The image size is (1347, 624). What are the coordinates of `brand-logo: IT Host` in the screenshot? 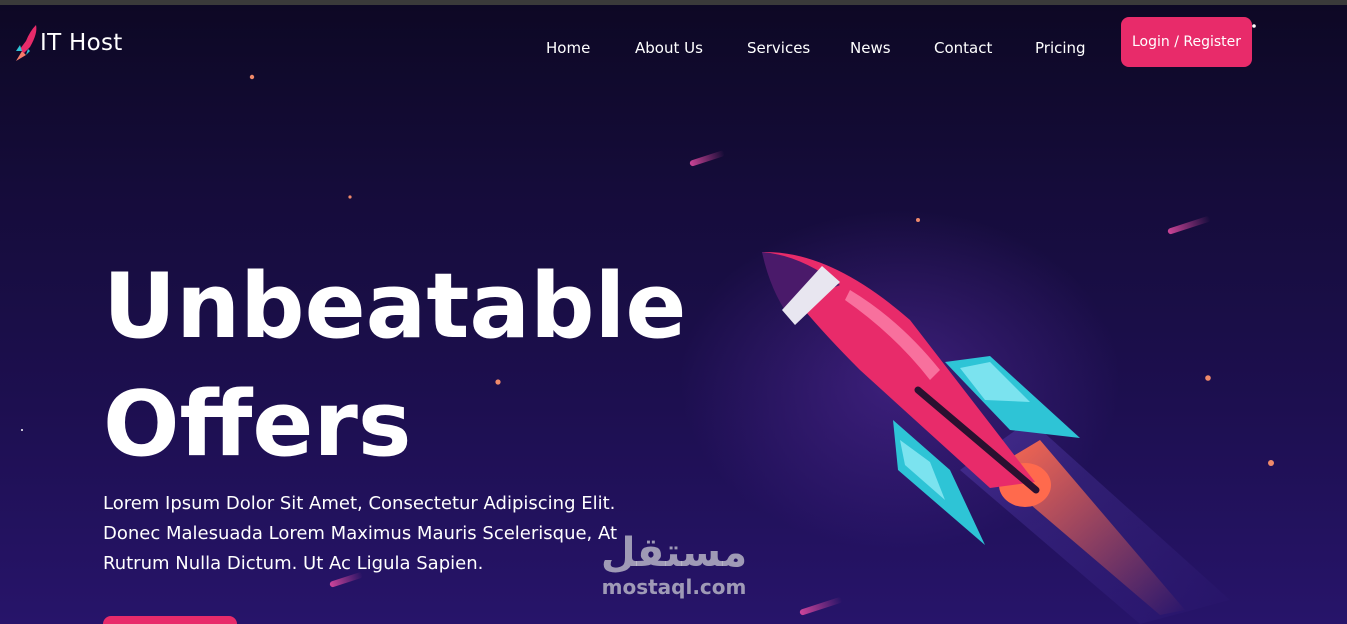 It's located at (67, 43).